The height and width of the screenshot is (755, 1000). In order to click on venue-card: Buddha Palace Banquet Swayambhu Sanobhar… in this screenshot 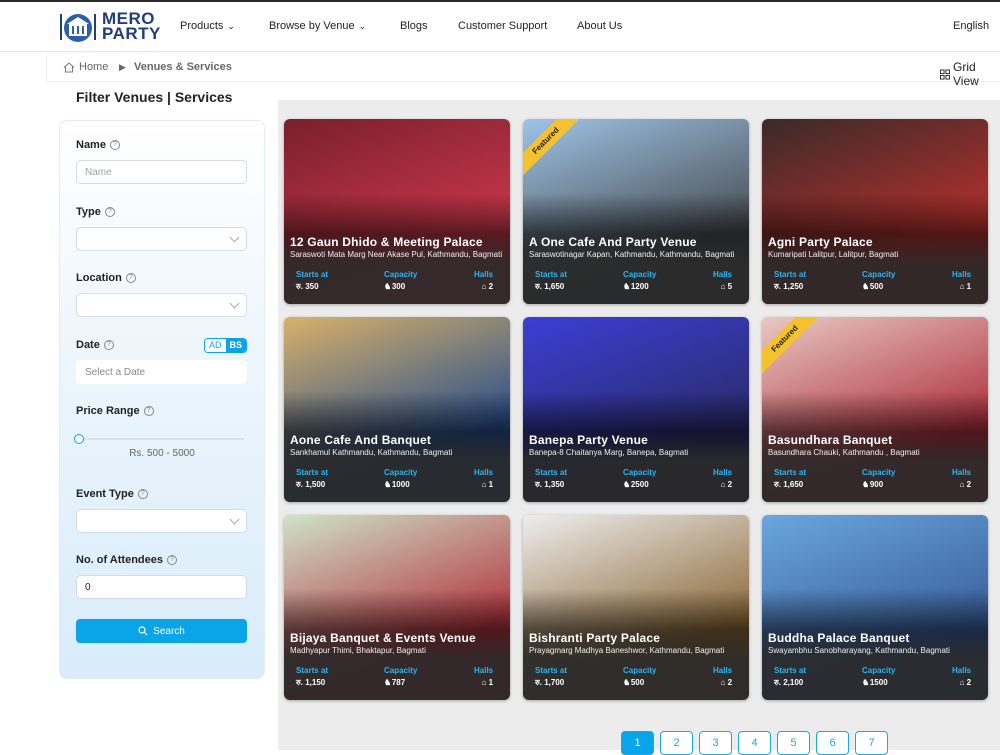, I will do `click(875, 607)`.